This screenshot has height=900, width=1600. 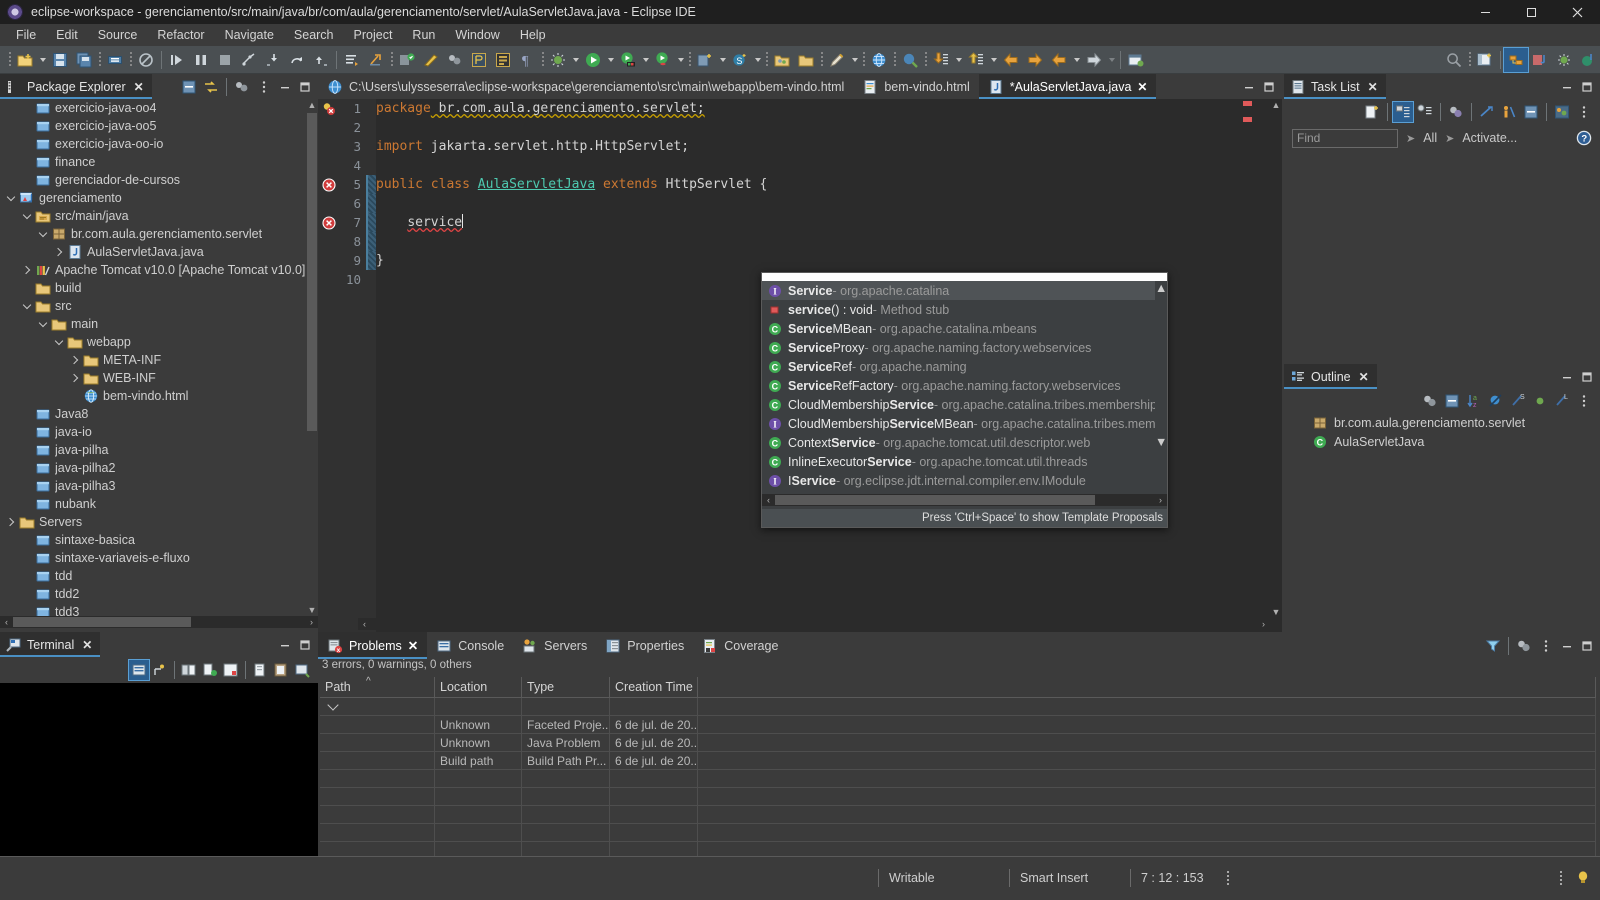 What do you see at coordinates (503, 60) in the screenshot?
I see `open-task-icon` at bounding box center [503, 60].